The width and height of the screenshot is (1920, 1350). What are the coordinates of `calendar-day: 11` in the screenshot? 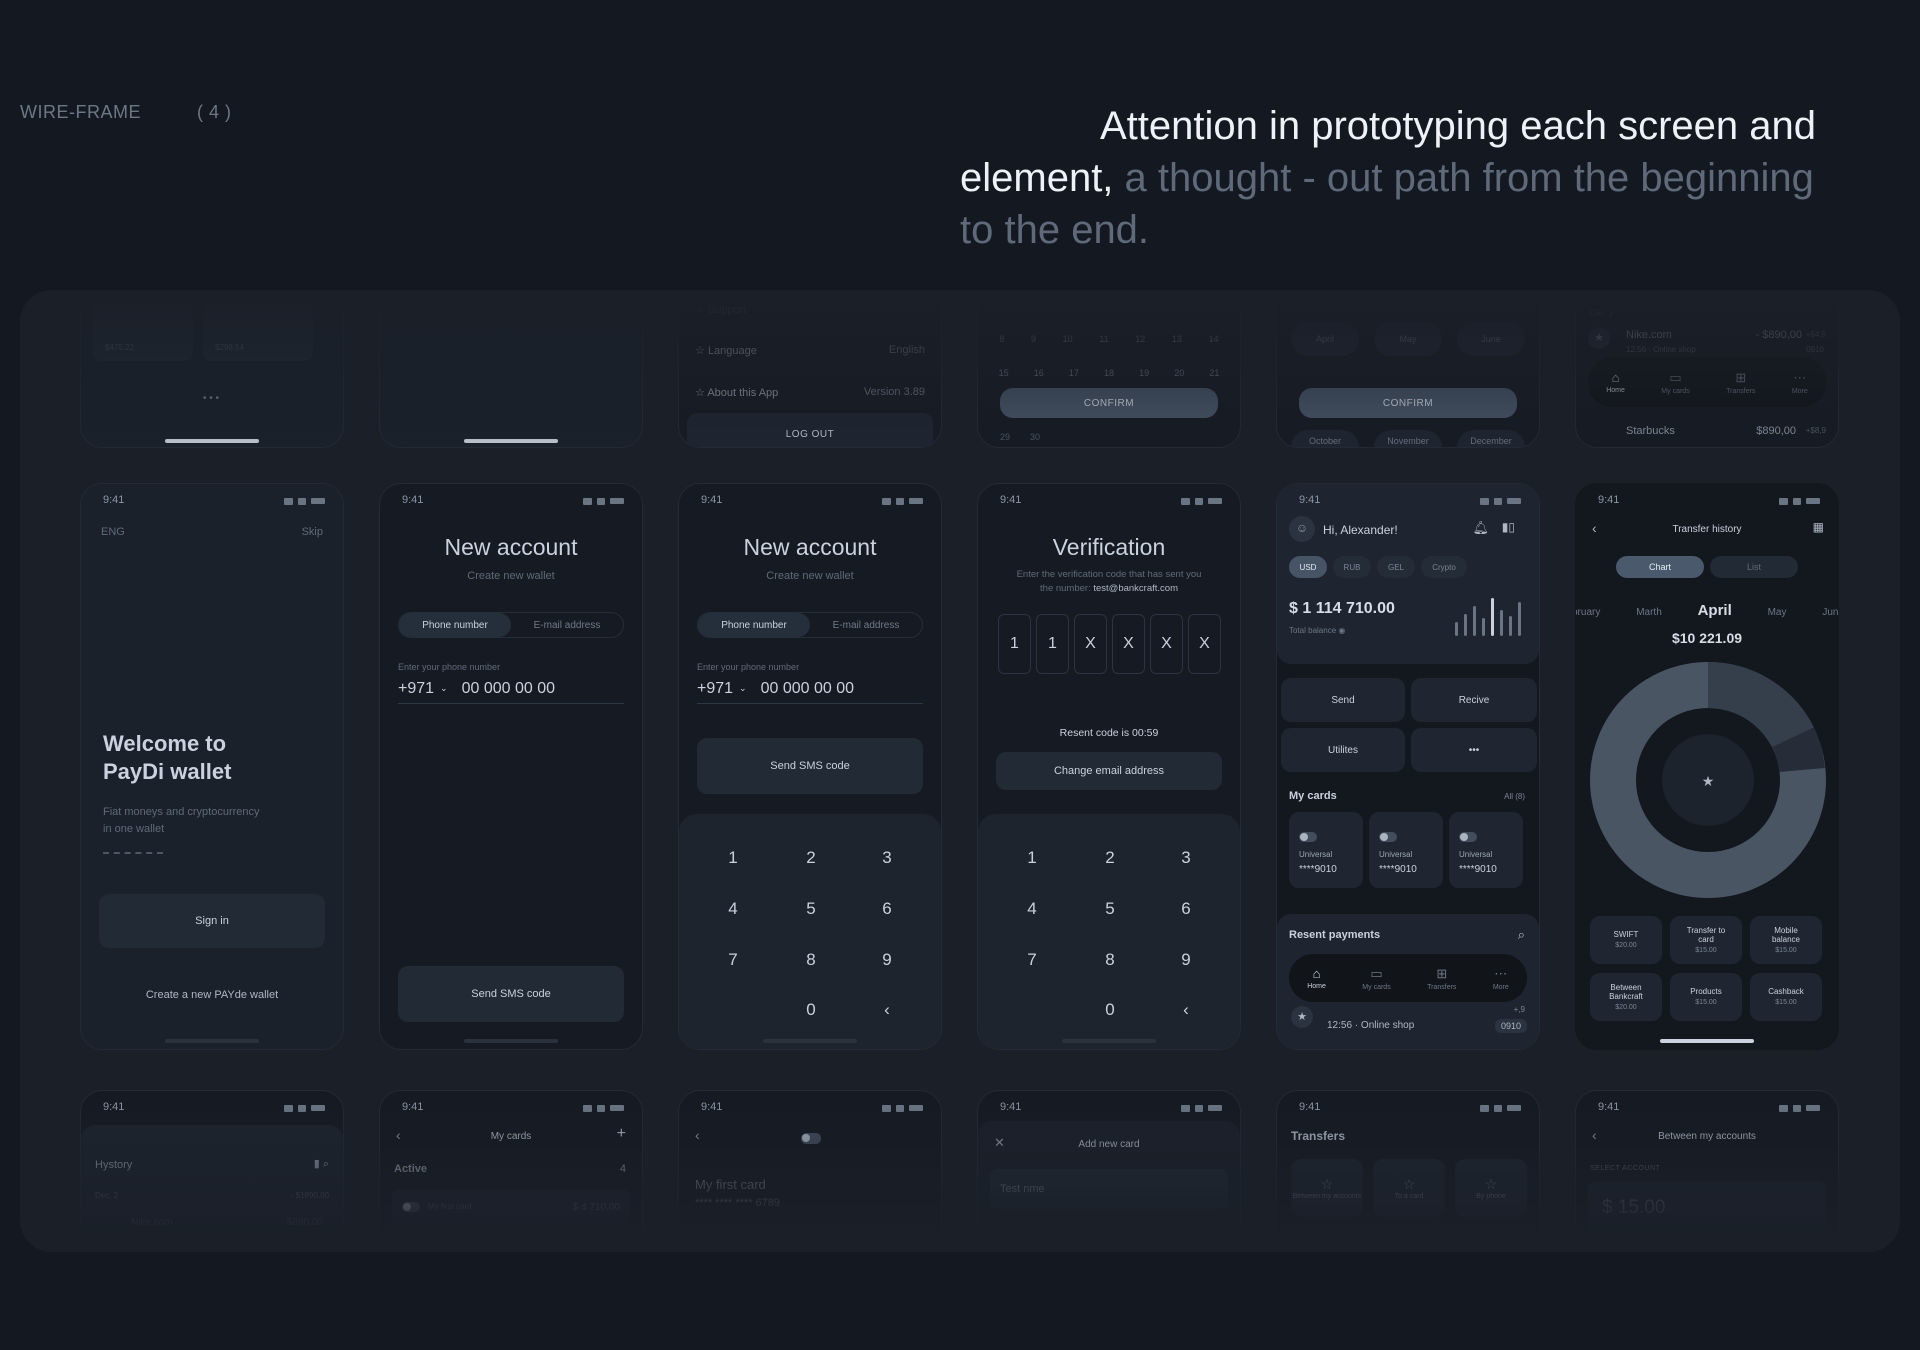 It's located at (1103, 339).